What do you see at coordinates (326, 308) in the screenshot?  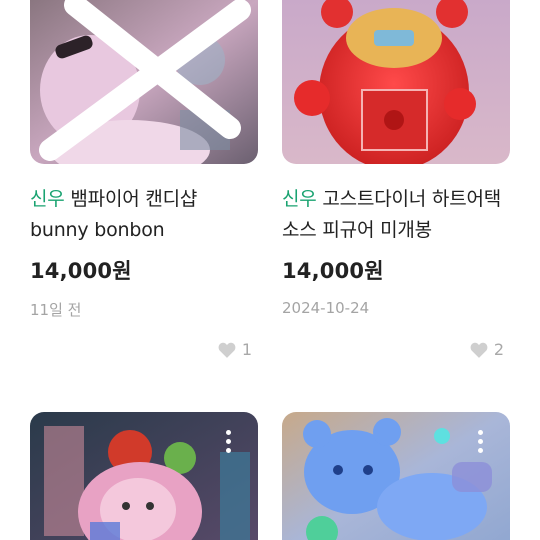 I see `product-date: 2024-10-24` at bounding box center [326, 308].